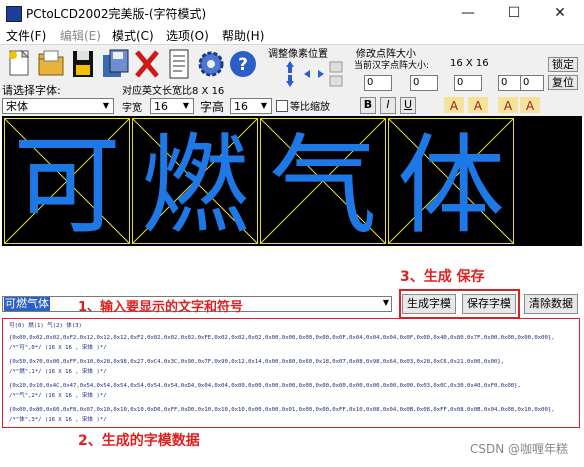  What do you see at coordinates (17, 106) in the screenshot?
I see `font-select-value: 宋体` at bounding box center [17, 106].